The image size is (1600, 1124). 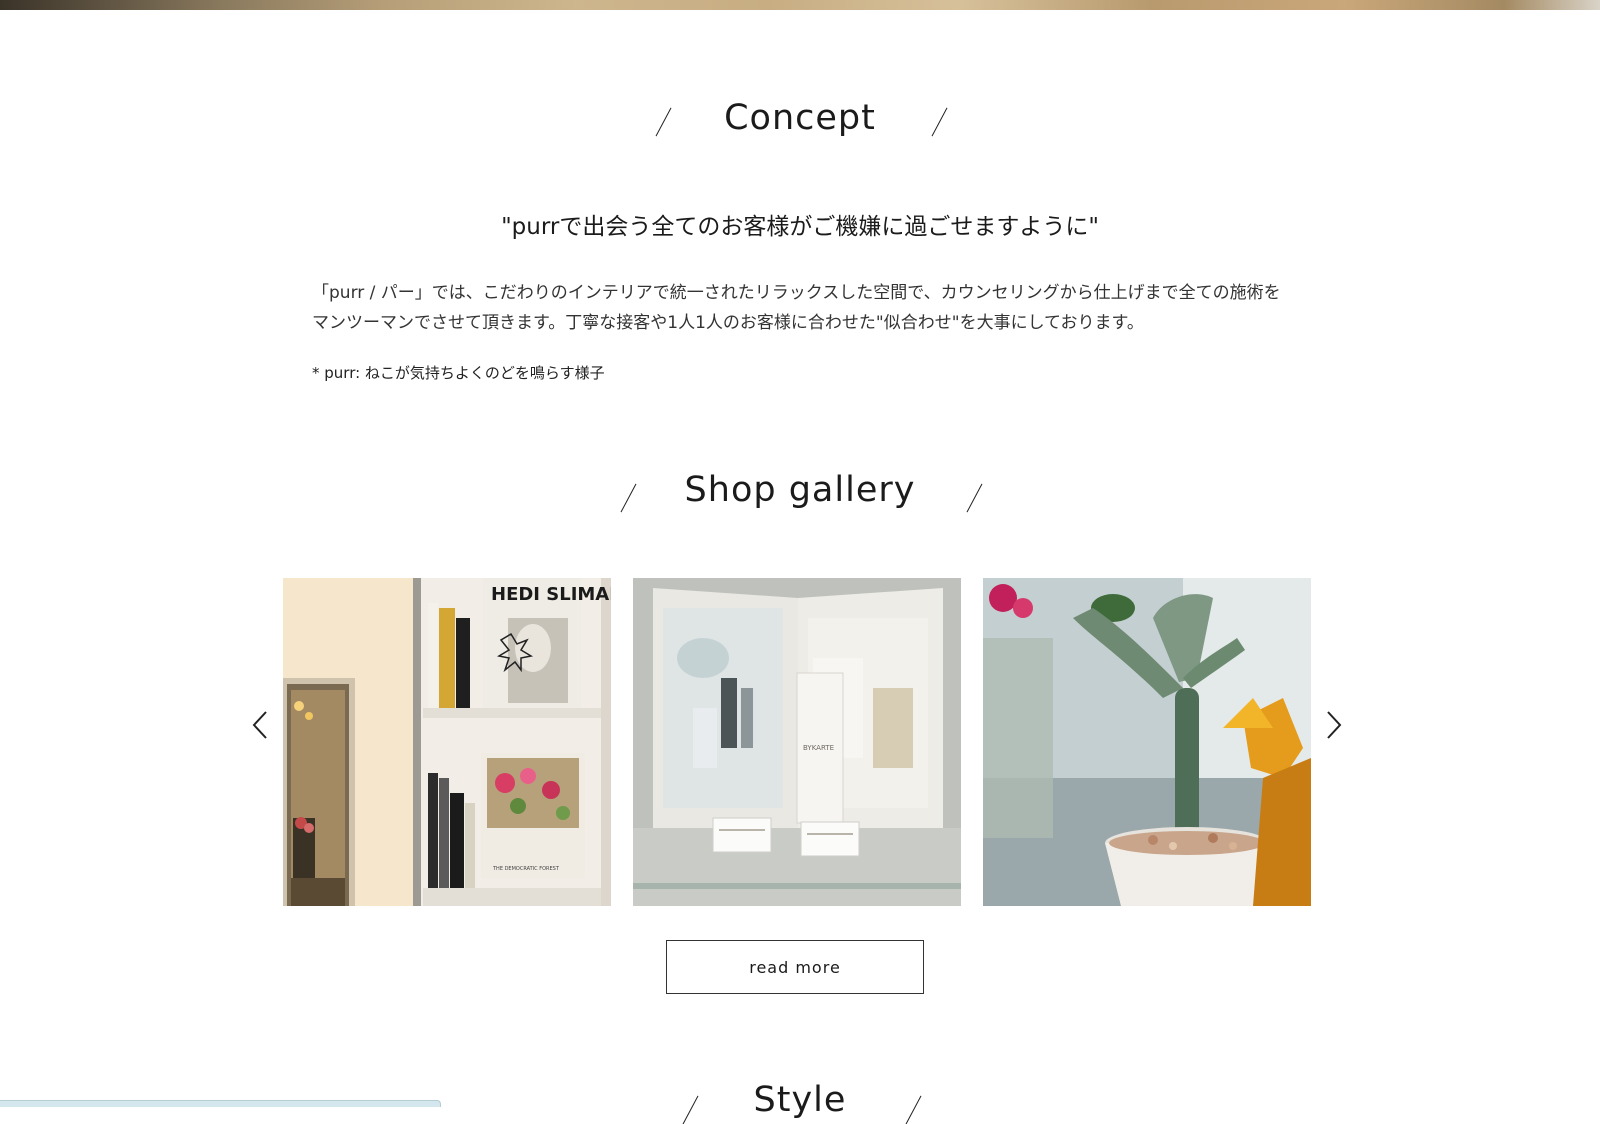 What do you see at coordinates (800, 5) in the screenshot?
I see `hero-image-edge` at bounding box center [800, 5].